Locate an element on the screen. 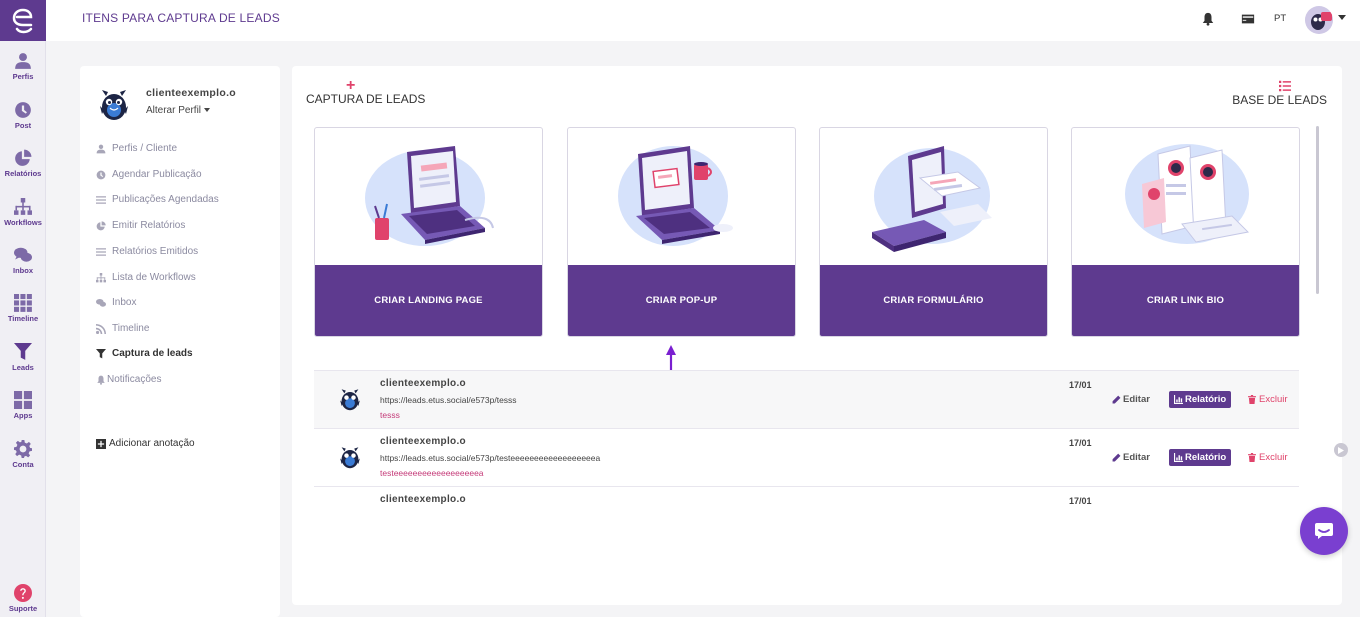  menu-item-inbox: Inbox is located at coordinates (116, 302).